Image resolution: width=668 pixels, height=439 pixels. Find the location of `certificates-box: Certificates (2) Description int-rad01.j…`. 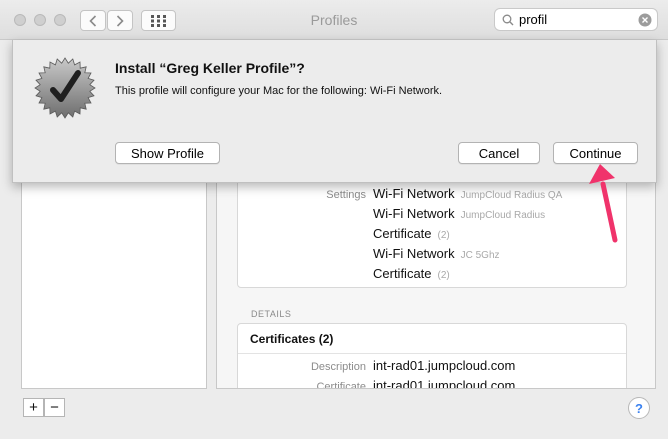

certificates-box: Certificates (2) Description int-rad01.j… is located at coordinates (432, 356).